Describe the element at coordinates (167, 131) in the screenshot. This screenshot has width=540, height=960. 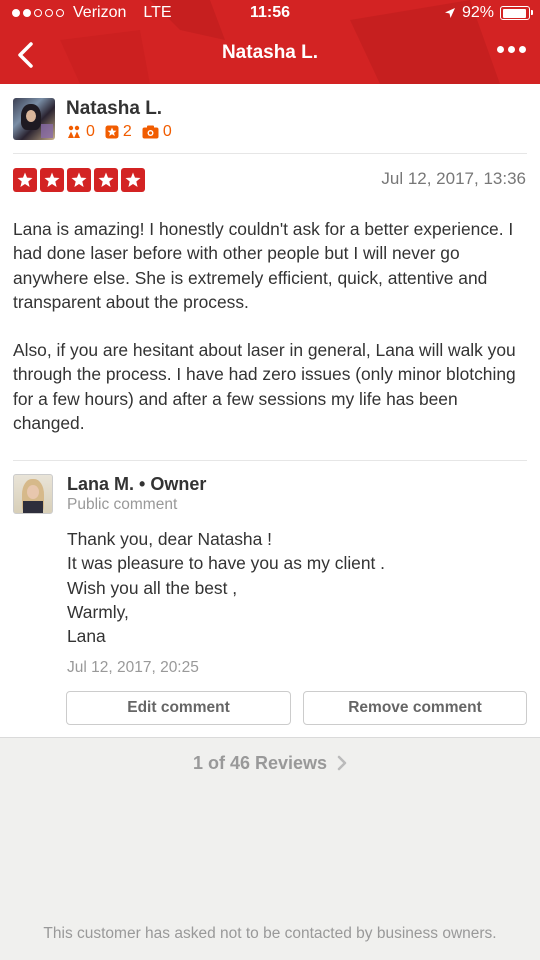
I see `photos-count: 0` at that location.